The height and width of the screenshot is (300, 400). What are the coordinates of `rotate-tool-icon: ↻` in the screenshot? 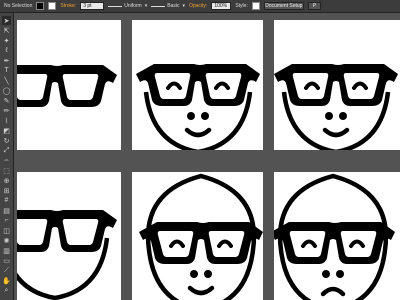 It's located at (6, 140).